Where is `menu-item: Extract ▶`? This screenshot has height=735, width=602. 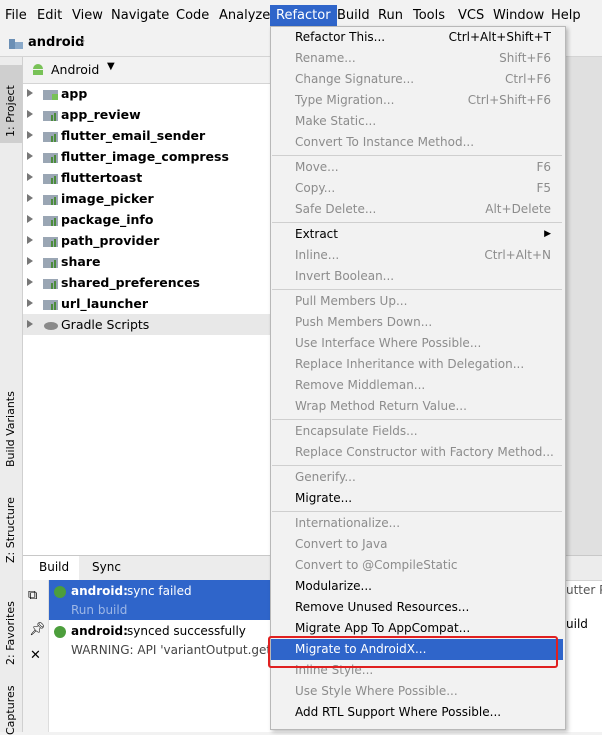 menu-item: Extract ▶ is located at coordinates (417, 234).